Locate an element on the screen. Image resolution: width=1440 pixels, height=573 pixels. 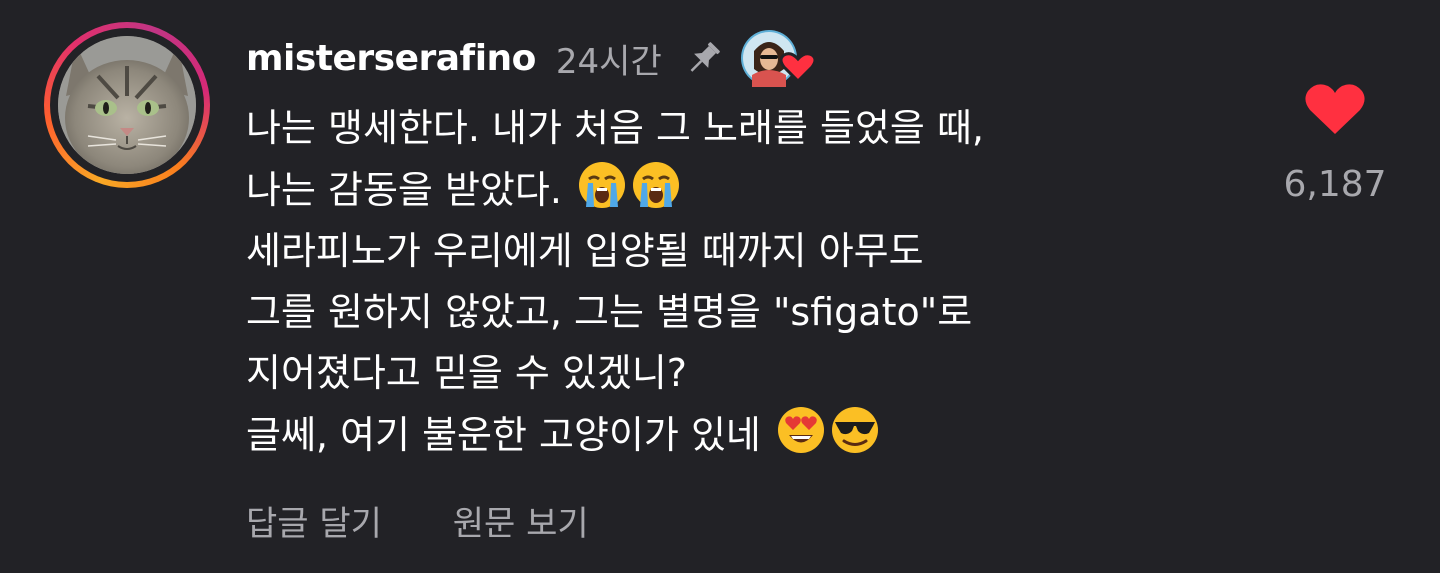
like-area: 6,187 is located at coordinates (1335, 143).